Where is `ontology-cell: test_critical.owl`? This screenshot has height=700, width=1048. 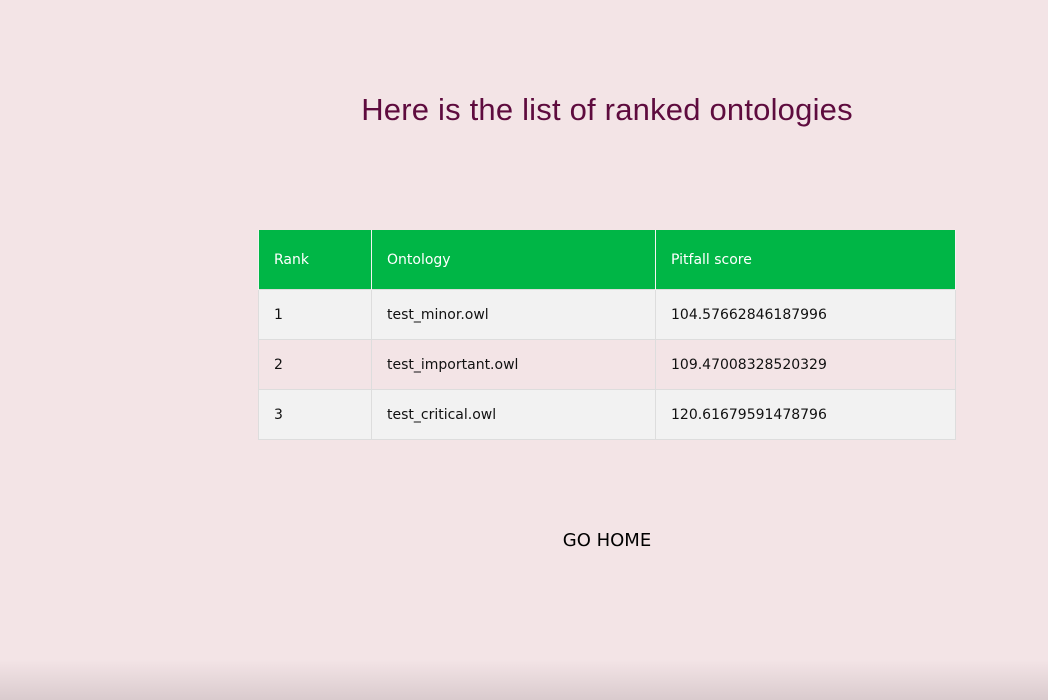
ontology-cell: test_critical.owl is located at coordinates (513, 414).